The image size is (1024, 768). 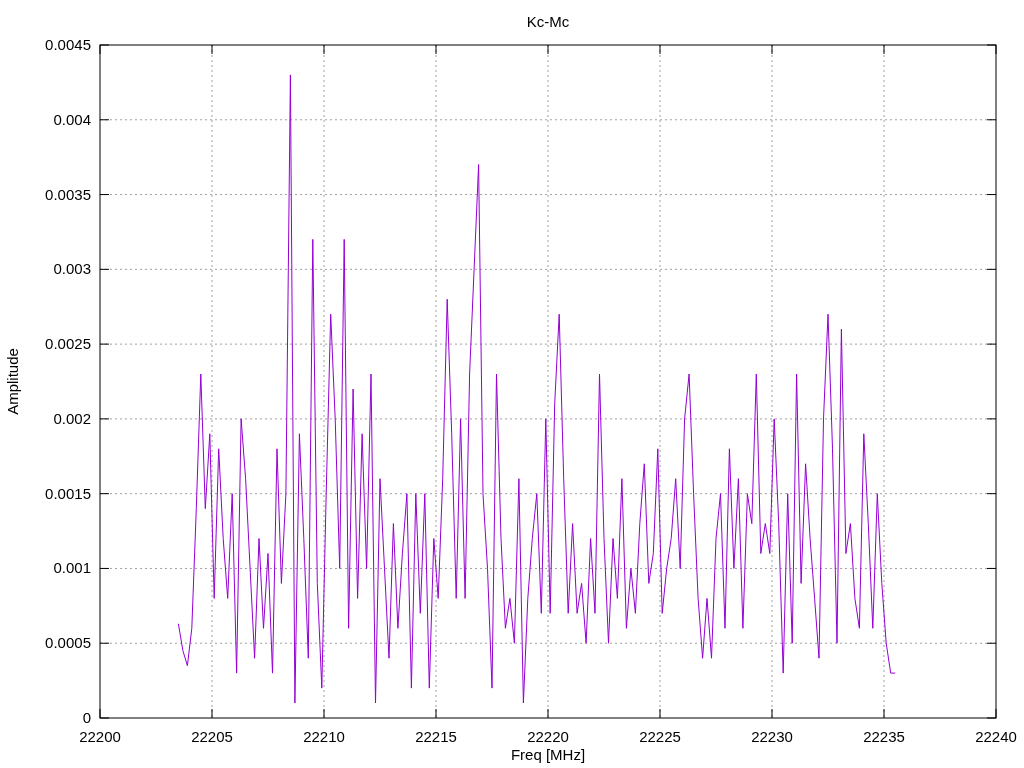 I want to click on x-tick-label: 22225, so click(x=660, y=736).